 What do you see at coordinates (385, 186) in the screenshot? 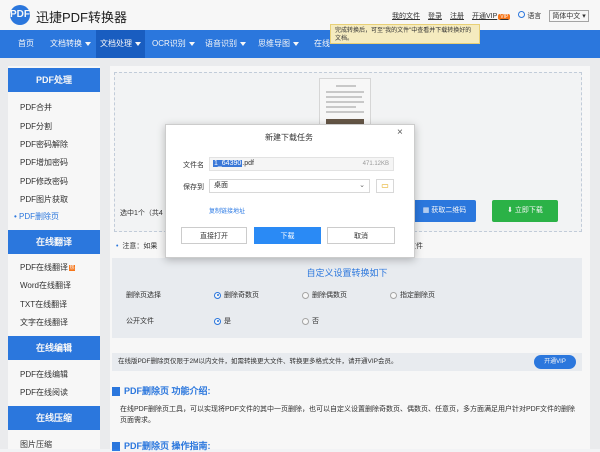
I see `folder-icon: ▭` at bounding box center [385, 186].